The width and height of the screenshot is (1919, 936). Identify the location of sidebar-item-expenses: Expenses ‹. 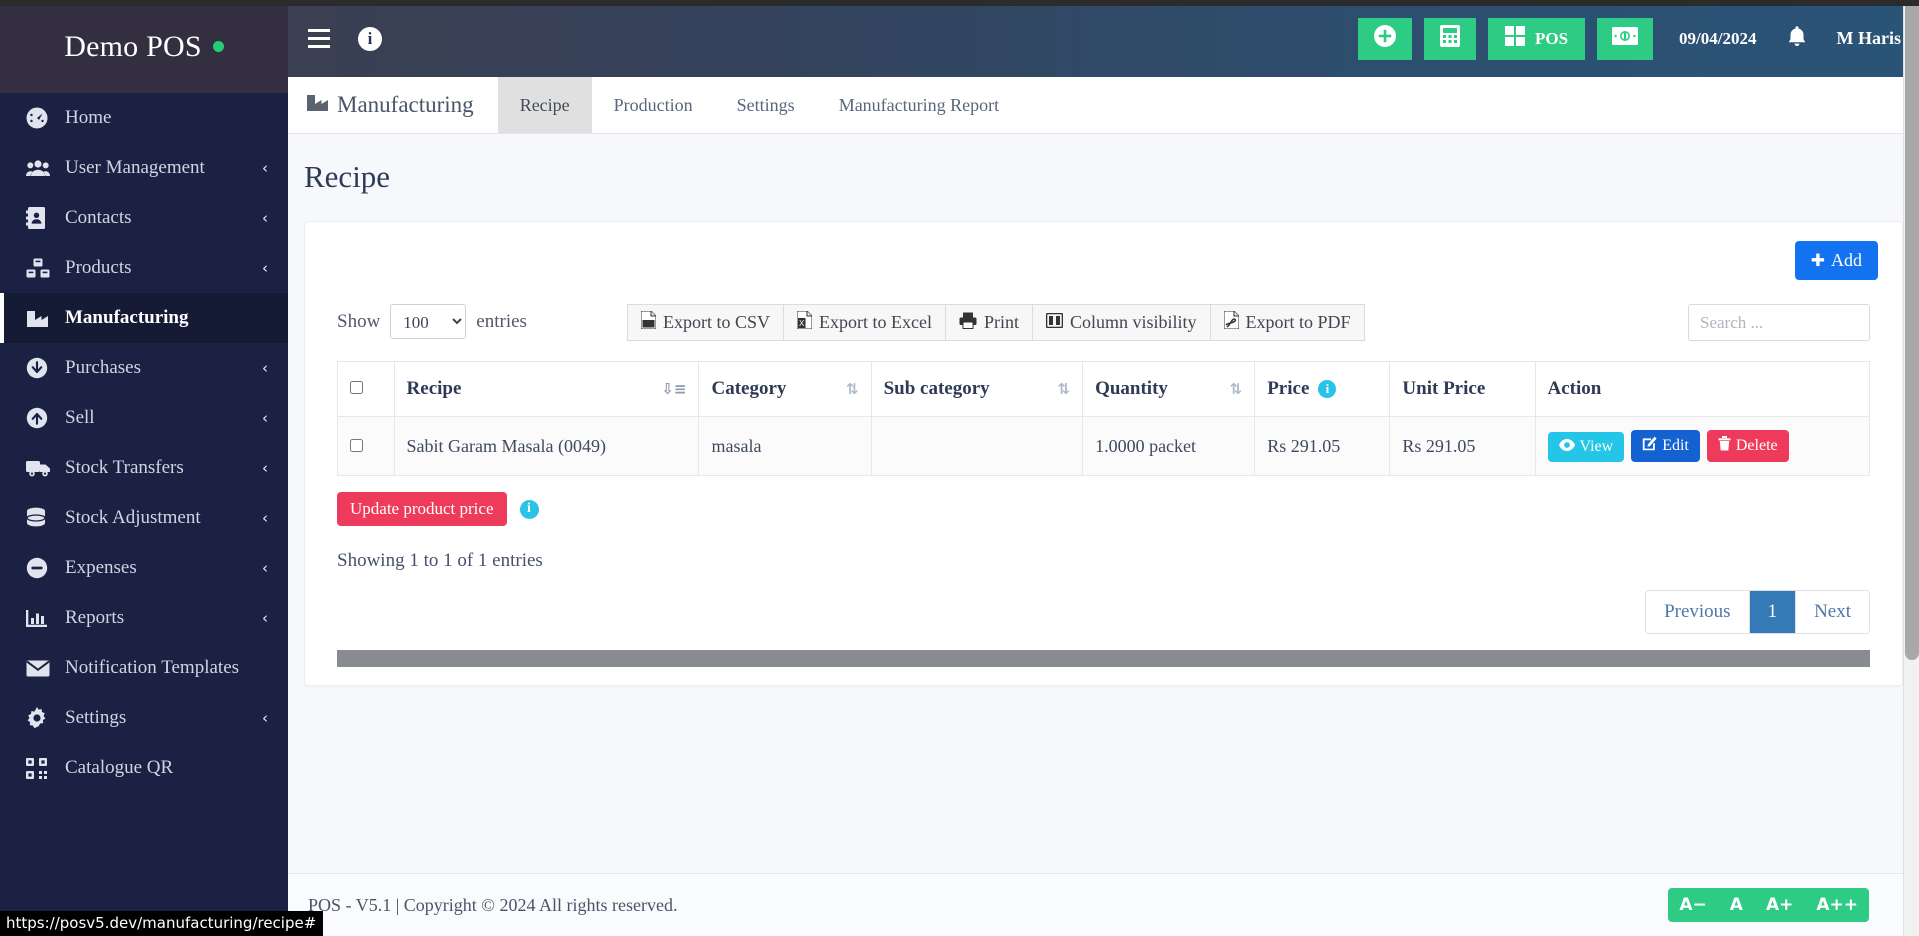
(144, 568).